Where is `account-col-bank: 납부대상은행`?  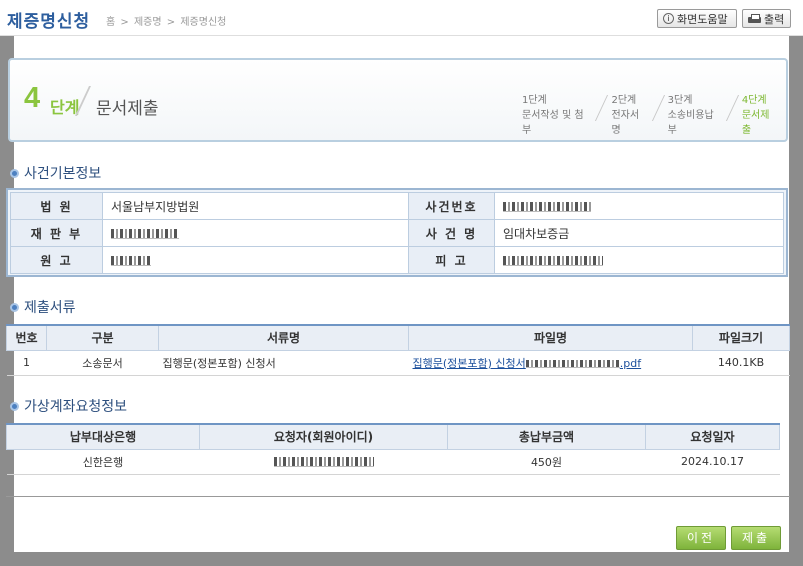 account-col-bank: 납부대상은행 is located at coordinates (103, 436).